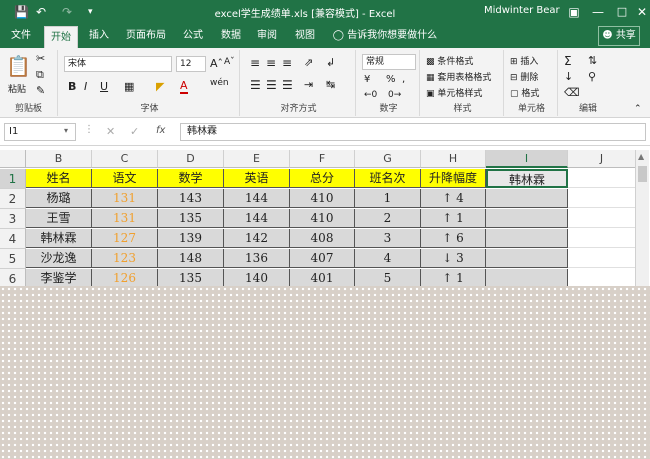  I want to click on cell-h3: ↑ 1, so click(453, 218).